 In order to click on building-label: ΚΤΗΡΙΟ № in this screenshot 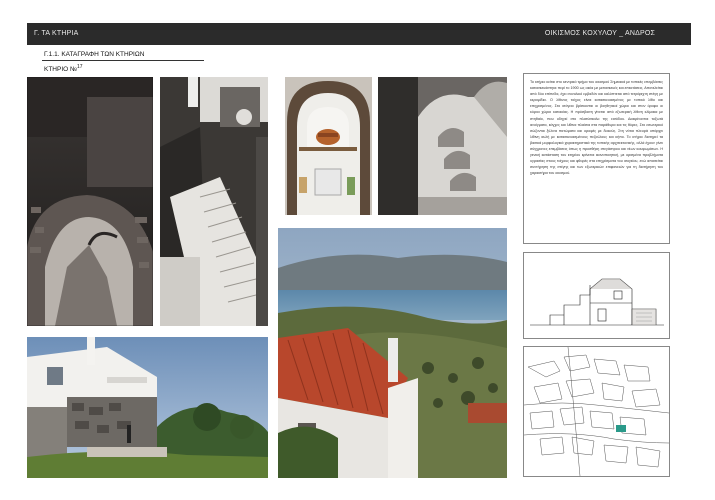, I will do `click(60, 70)`.